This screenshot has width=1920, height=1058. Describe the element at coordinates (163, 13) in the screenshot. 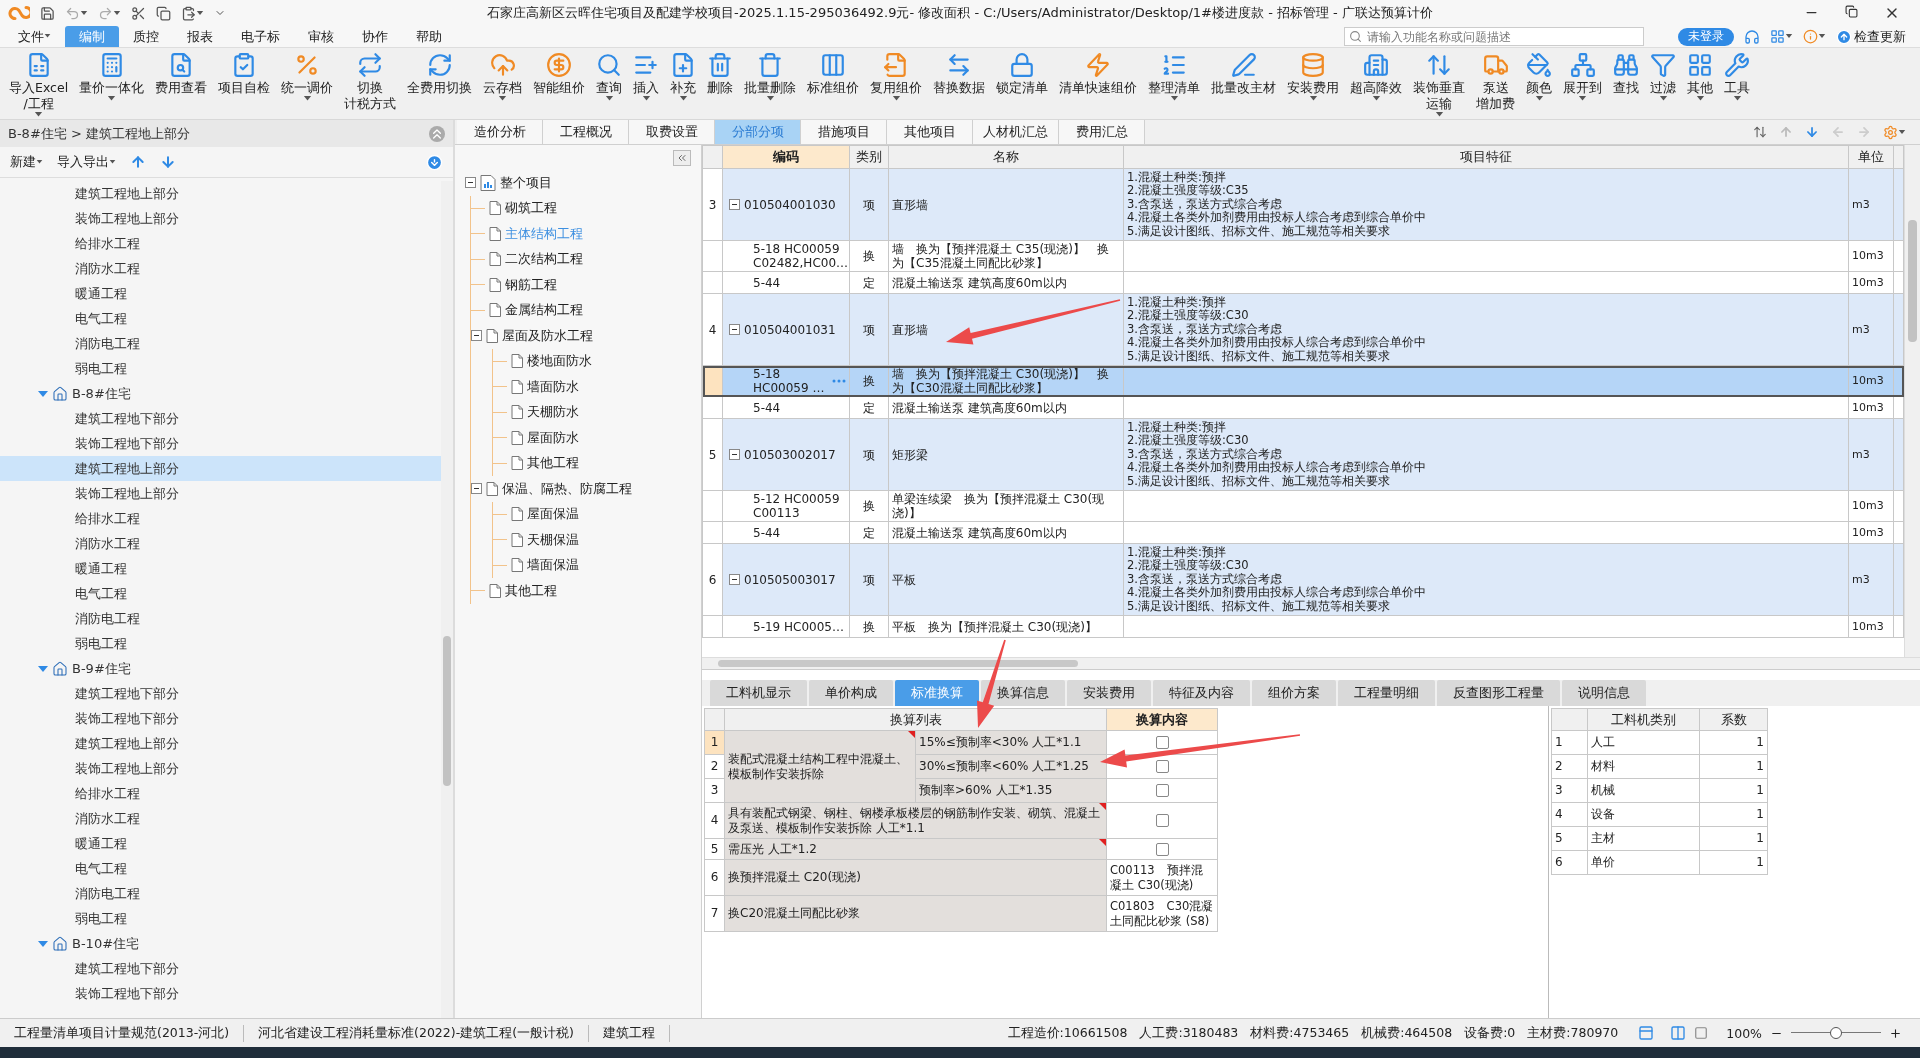

I see `copy-icon` at that location.